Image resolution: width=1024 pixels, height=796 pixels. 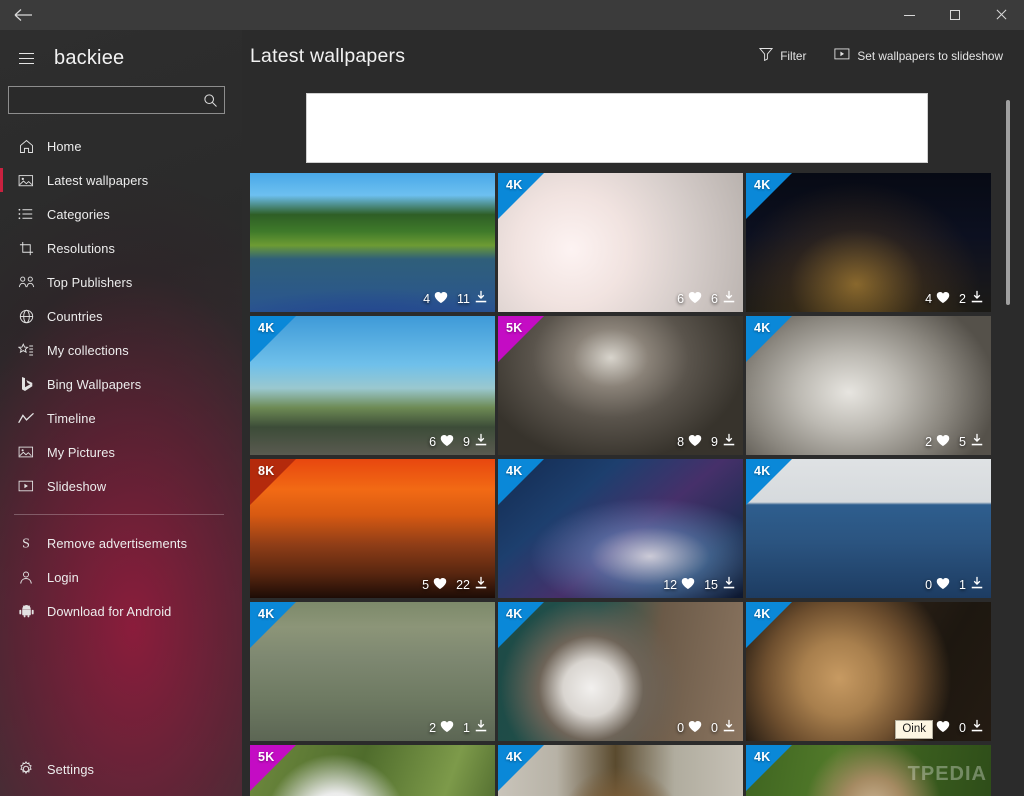 I want to click on maximize-button, so click(x=955, y=15).